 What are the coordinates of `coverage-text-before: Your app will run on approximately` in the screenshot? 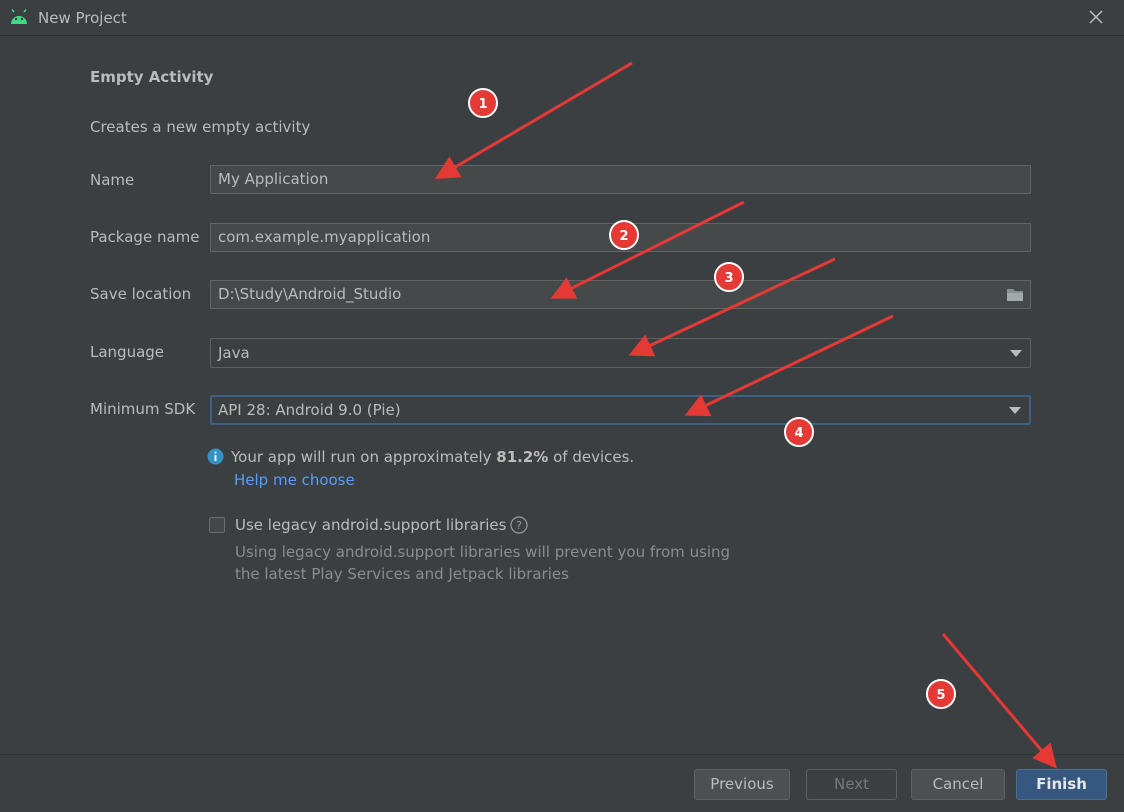 It's located at (364, 457).